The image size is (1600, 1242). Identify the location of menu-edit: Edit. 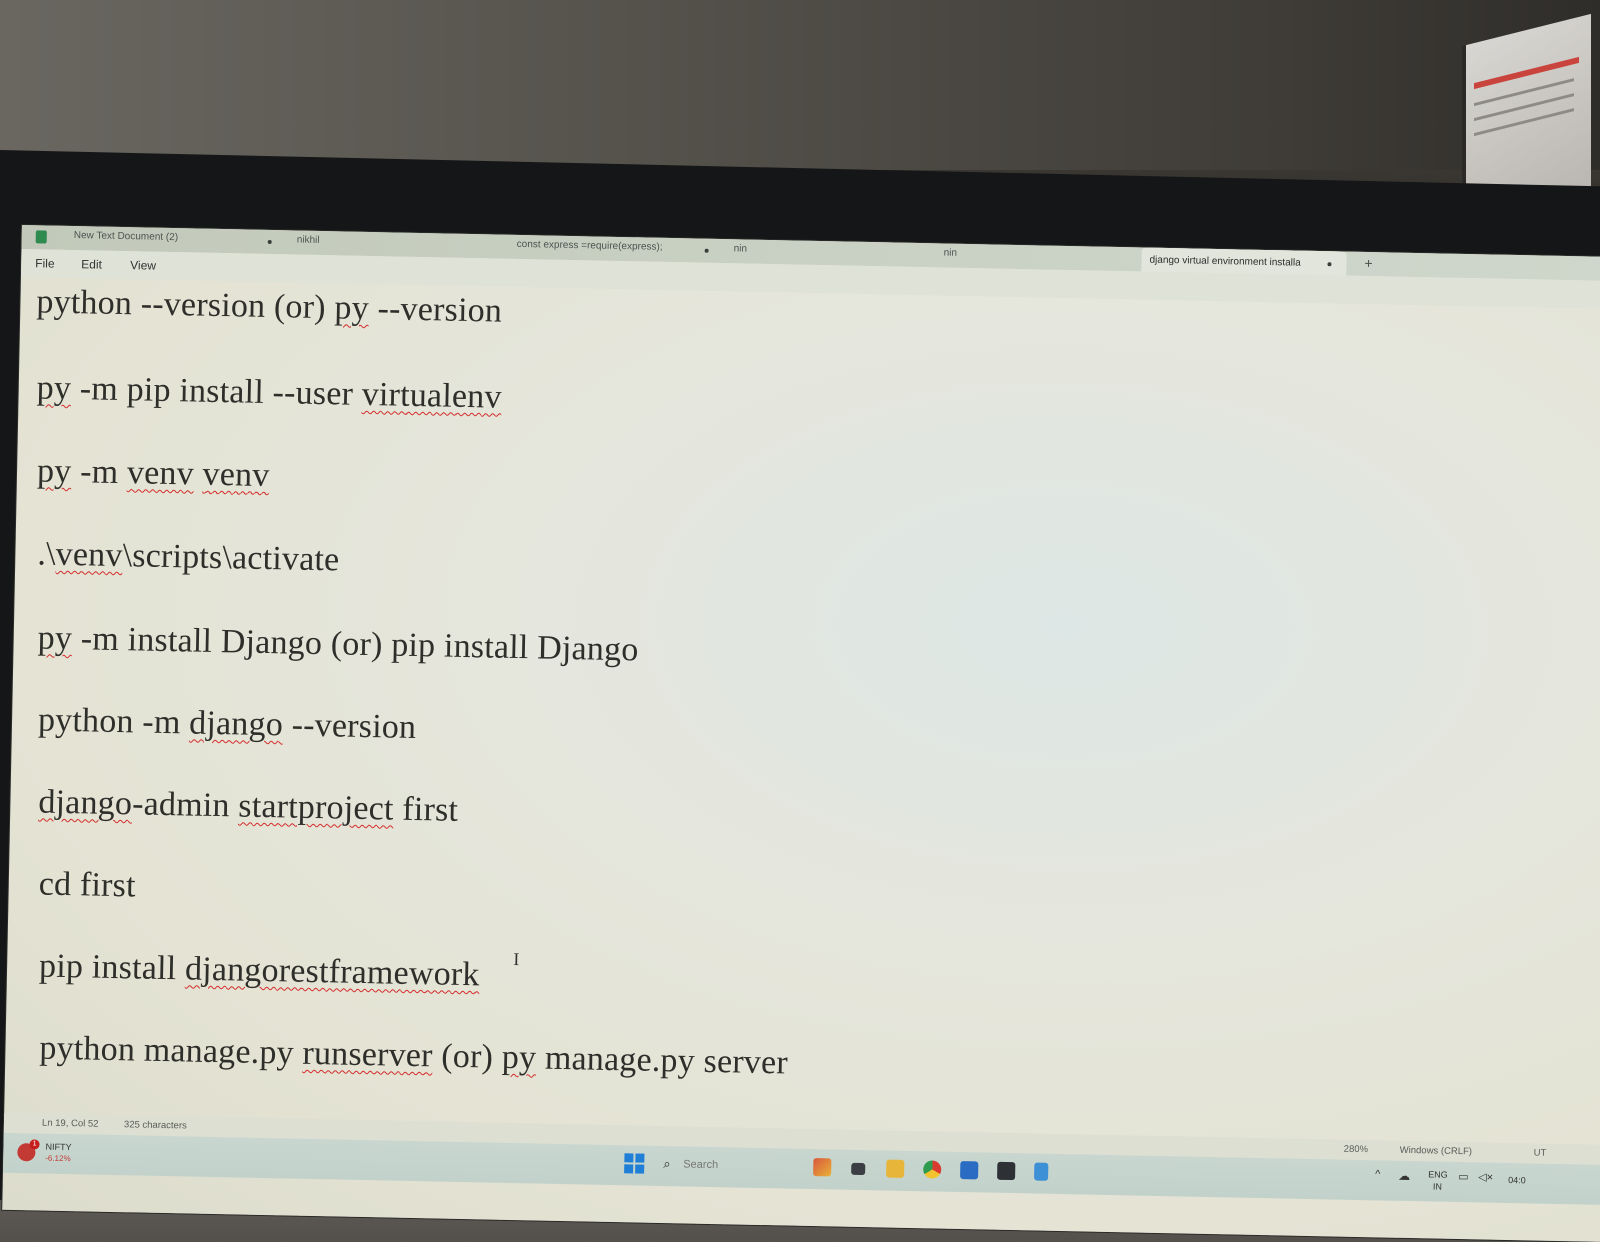
(91, 264).